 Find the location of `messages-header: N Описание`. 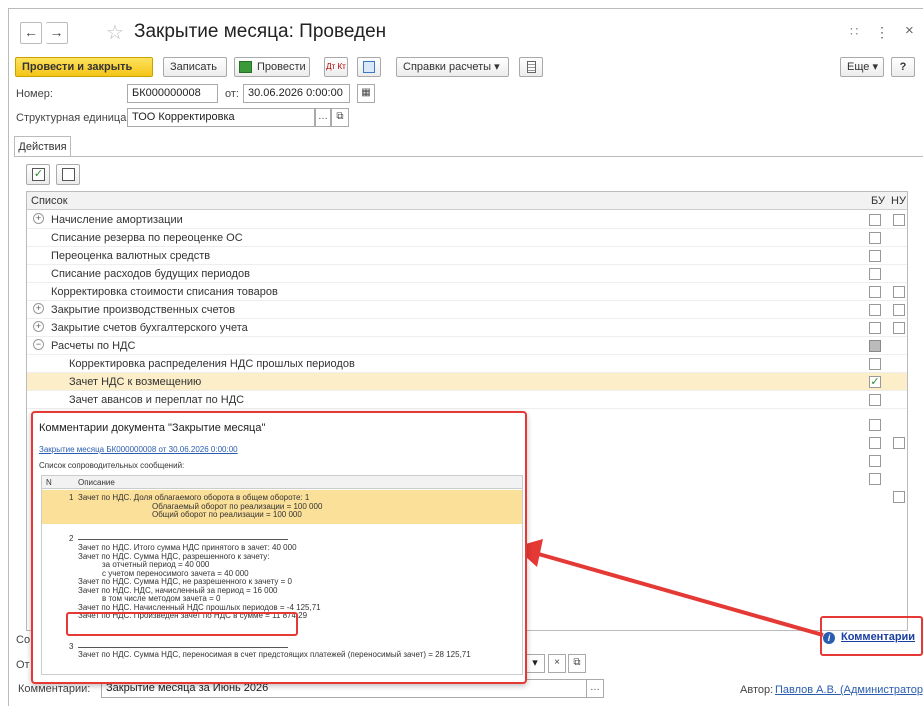

messages-header: N Описание is located at coordinates (282, 482).